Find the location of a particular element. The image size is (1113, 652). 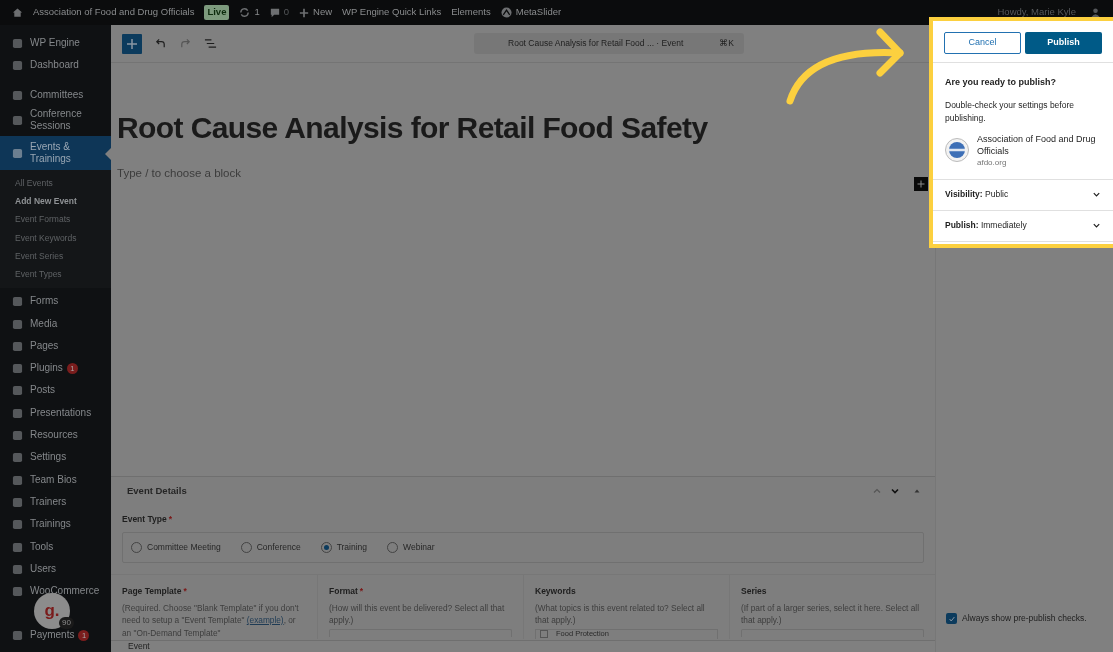

list-view-icon is located at coordinates (210, 43).